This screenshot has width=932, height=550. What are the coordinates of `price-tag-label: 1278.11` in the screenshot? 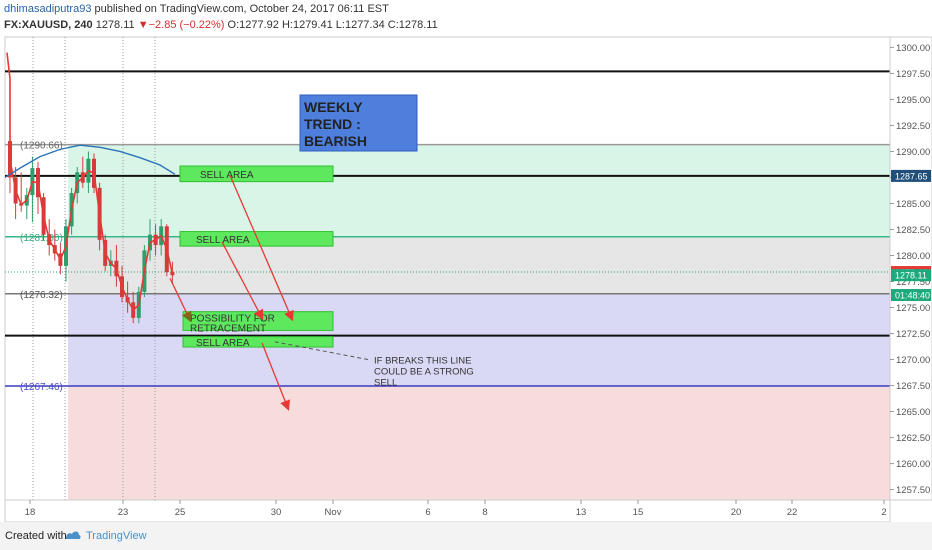 It's located at (911, 276).